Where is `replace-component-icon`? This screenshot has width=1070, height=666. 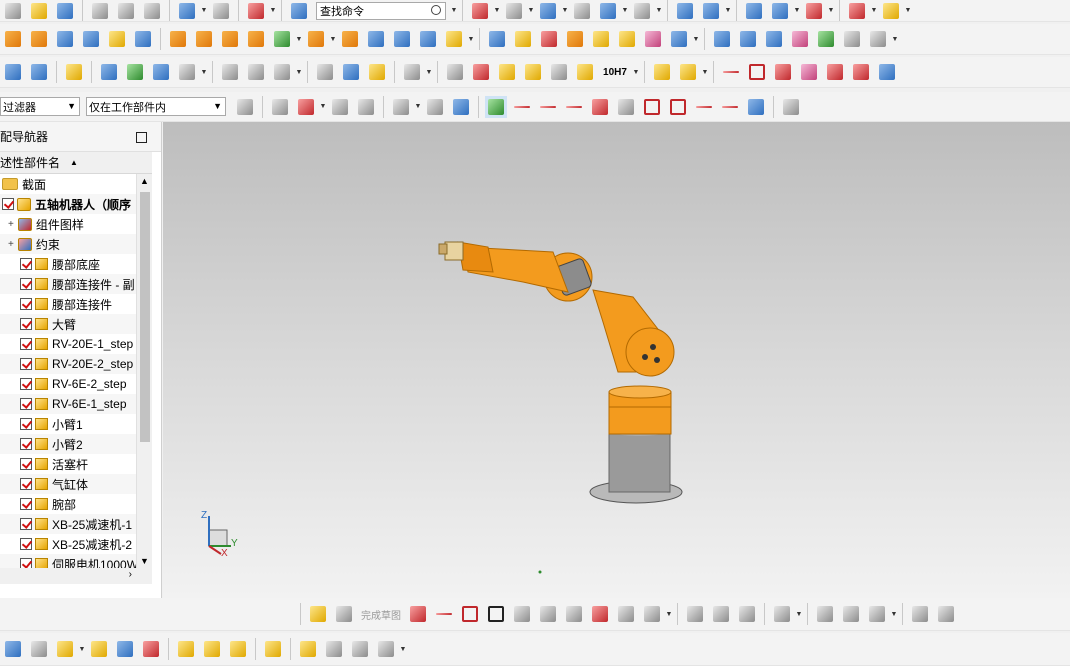
replace-component-icon is located at coordinates (161, 72).